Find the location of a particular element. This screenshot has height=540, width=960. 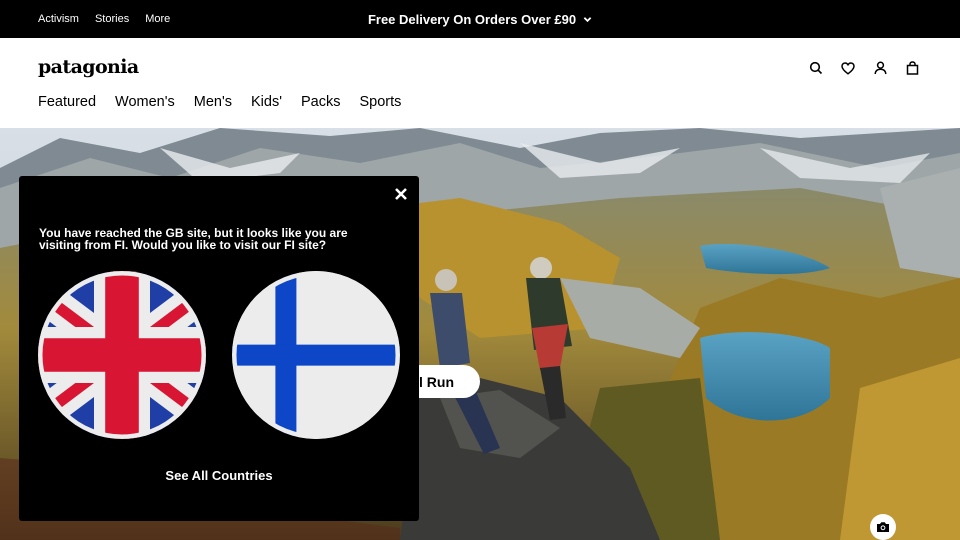

see-all-countries-link: See All Countries is located at coordinates (219, 475).